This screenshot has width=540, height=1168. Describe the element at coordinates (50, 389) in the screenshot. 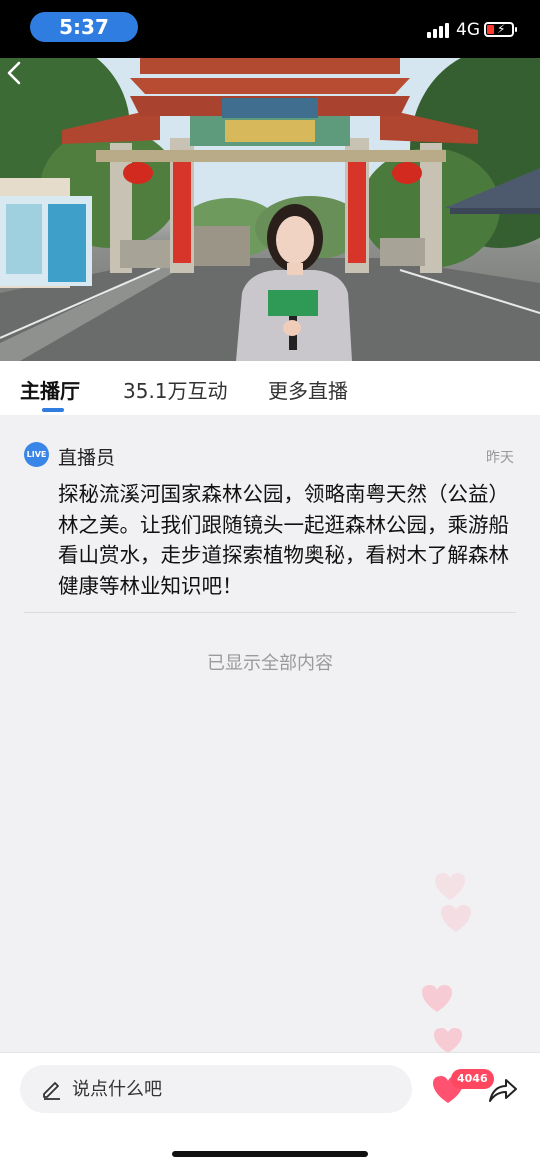

I see `tab-anchor-hall: 主播厅` at that location.